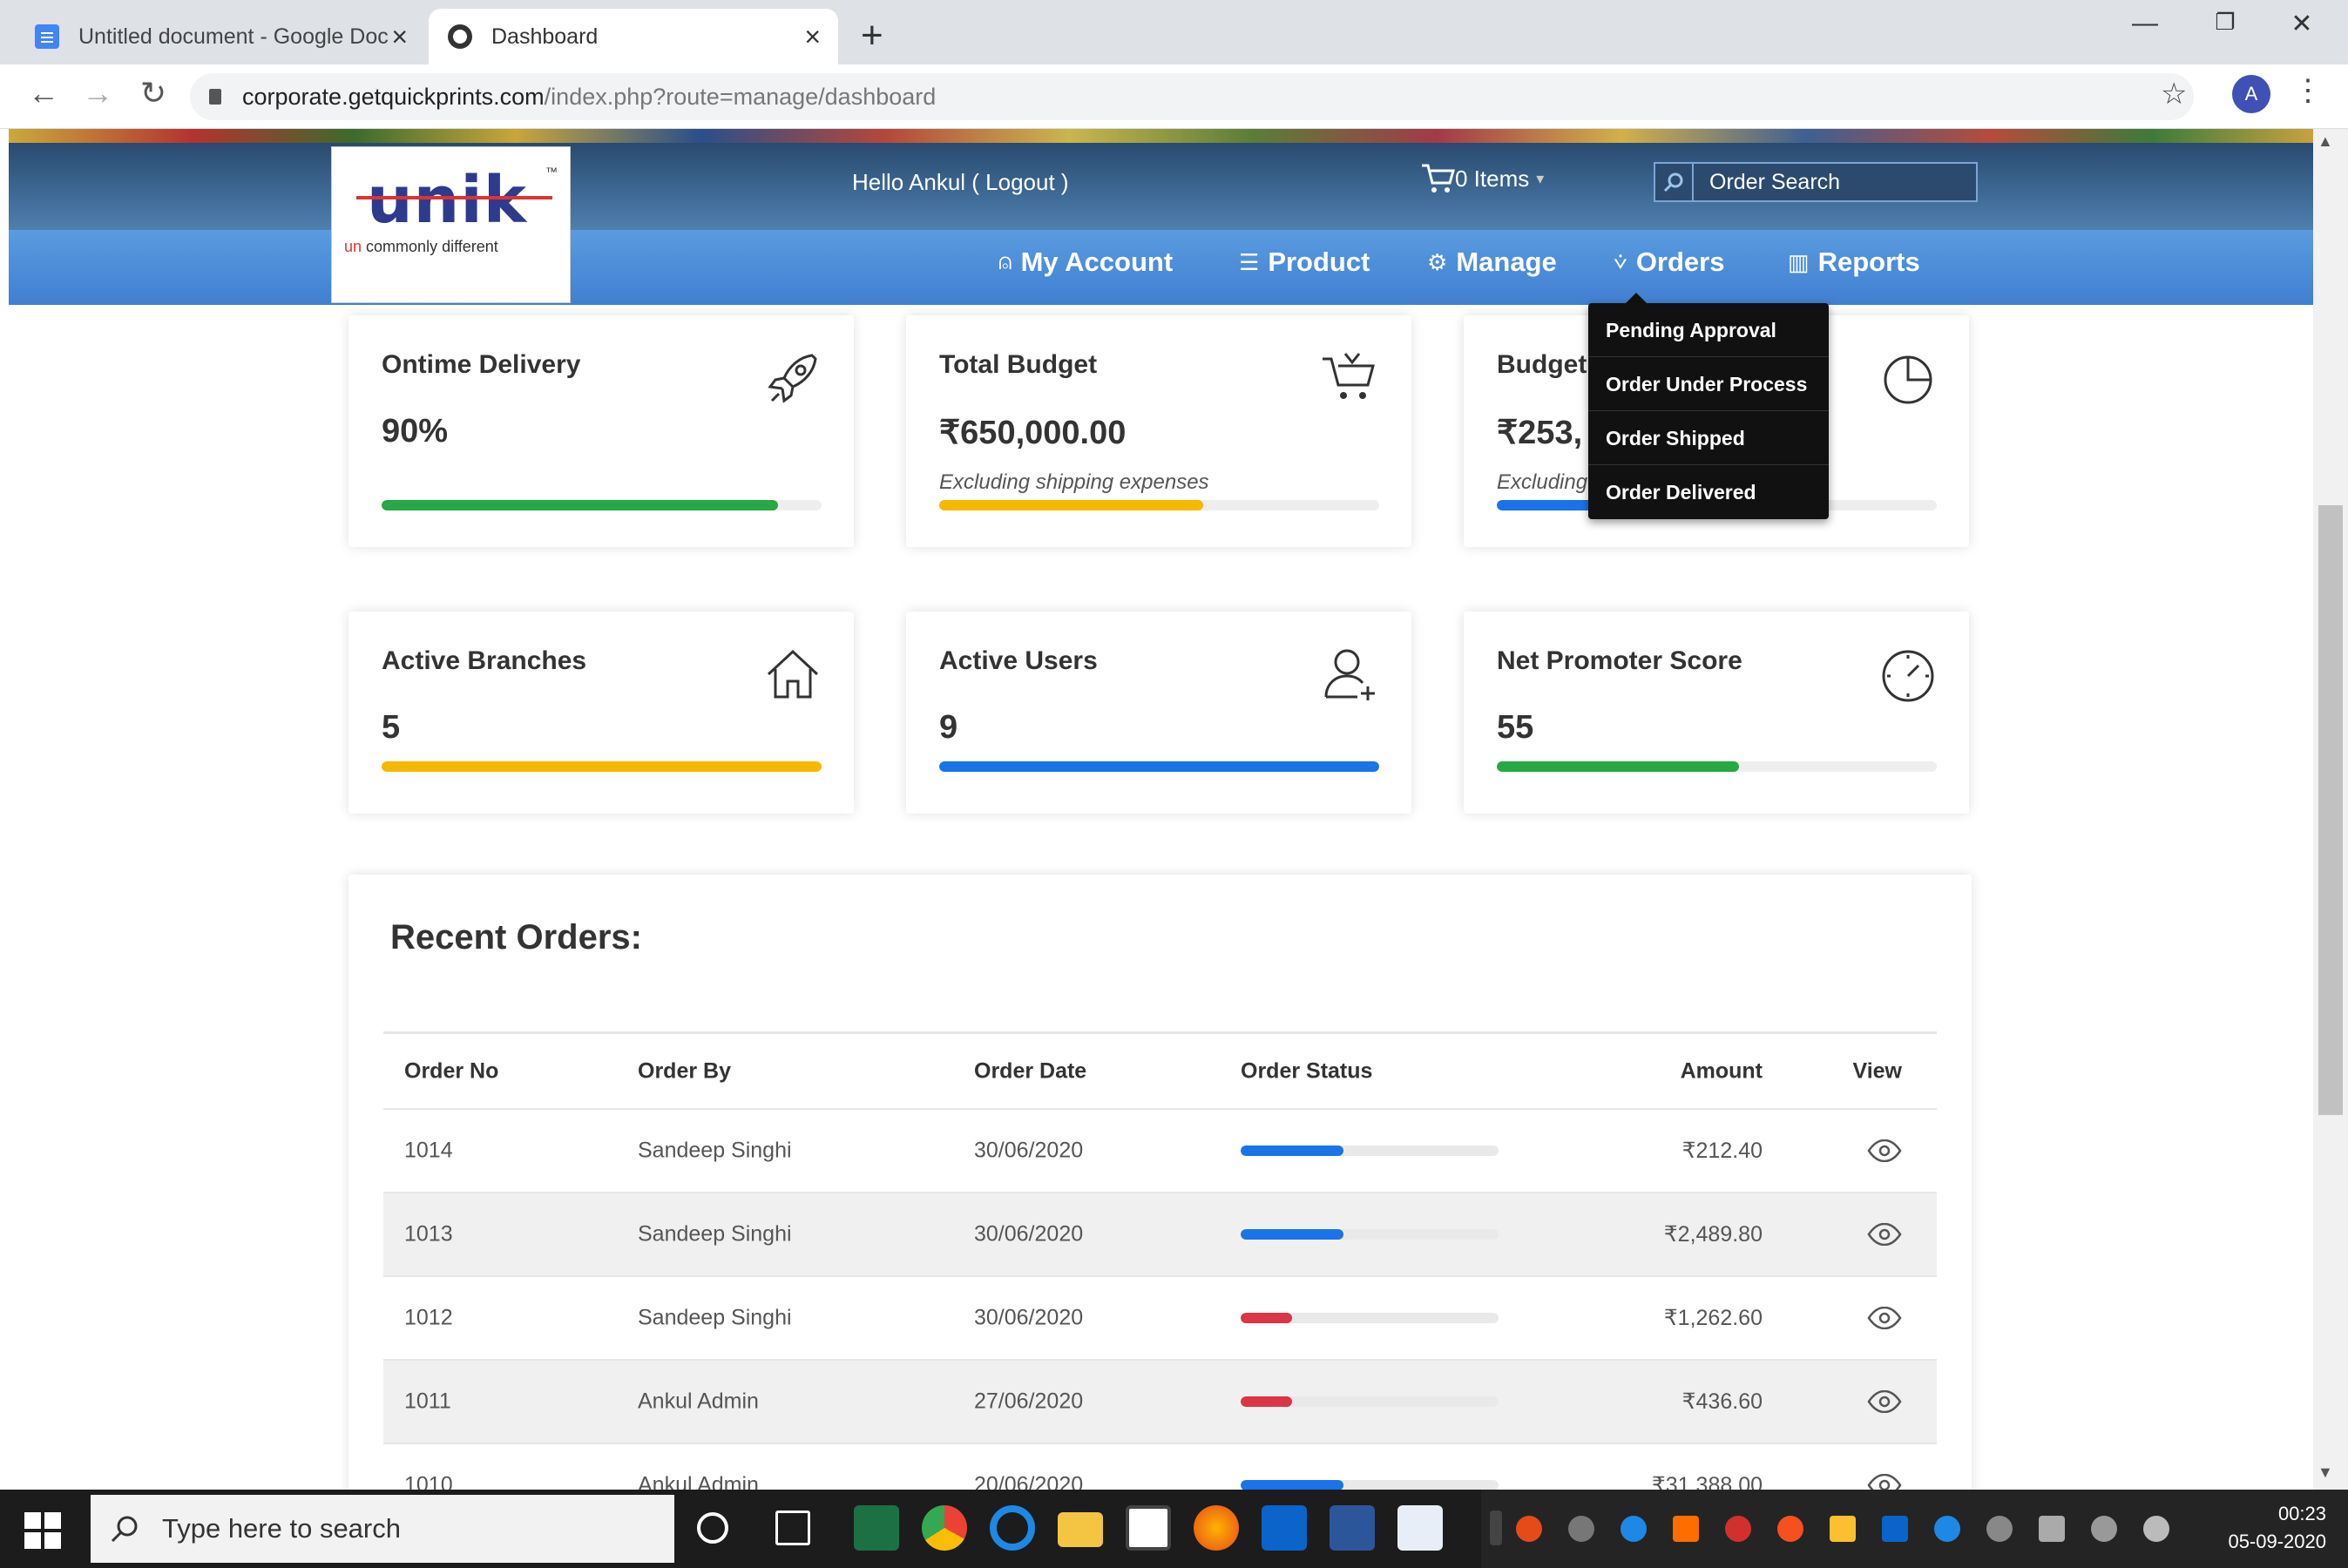 The width and height of the screenshot is (2348, 1568). I want to click on volume-icon, so click(1999, 1529).